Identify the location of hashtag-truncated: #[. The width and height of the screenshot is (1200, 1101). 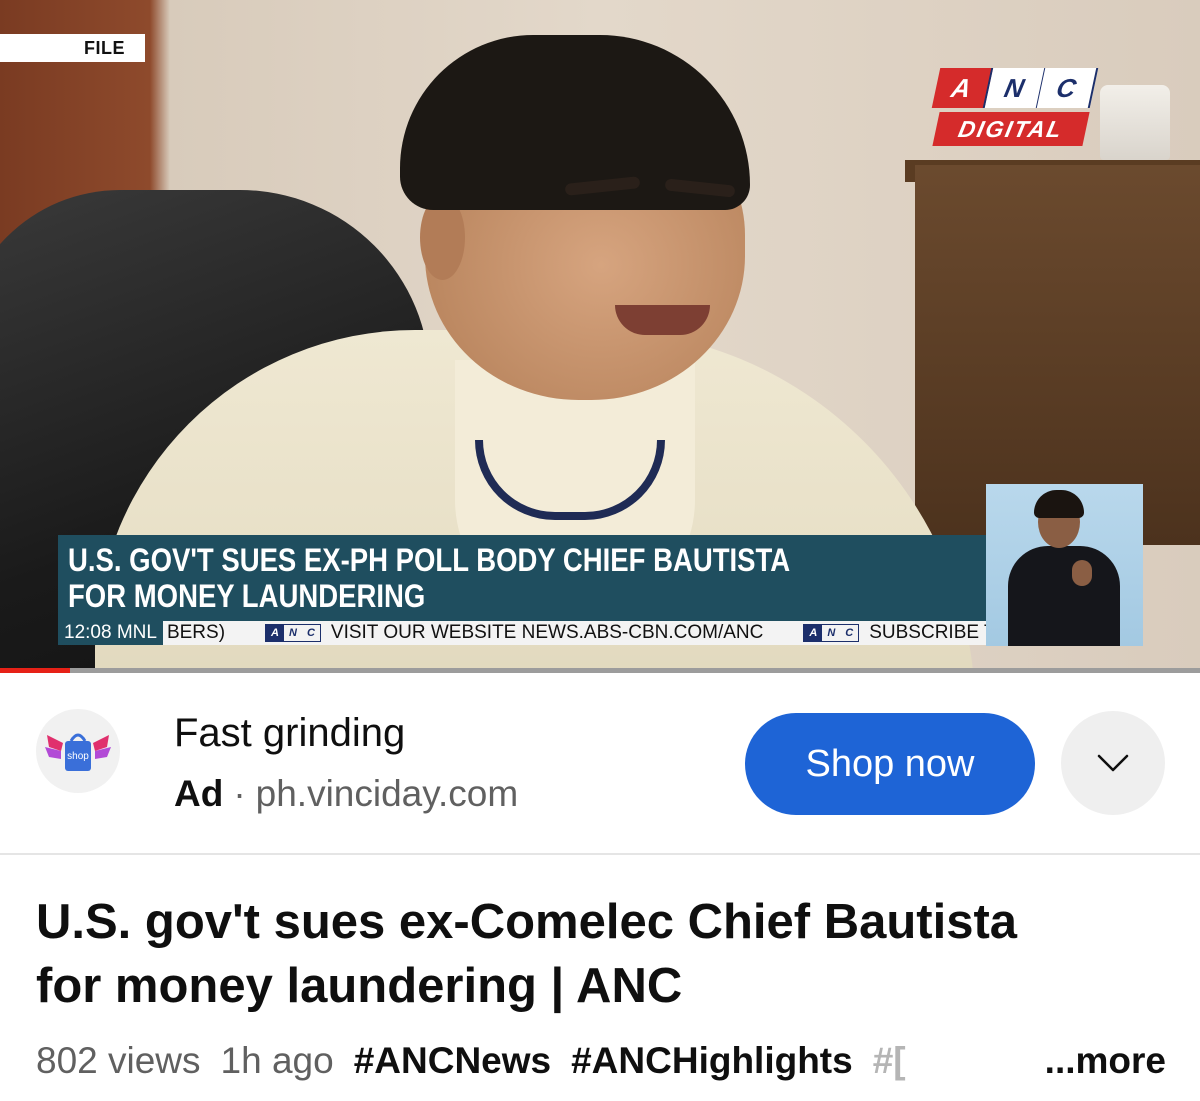
(889, 1061).